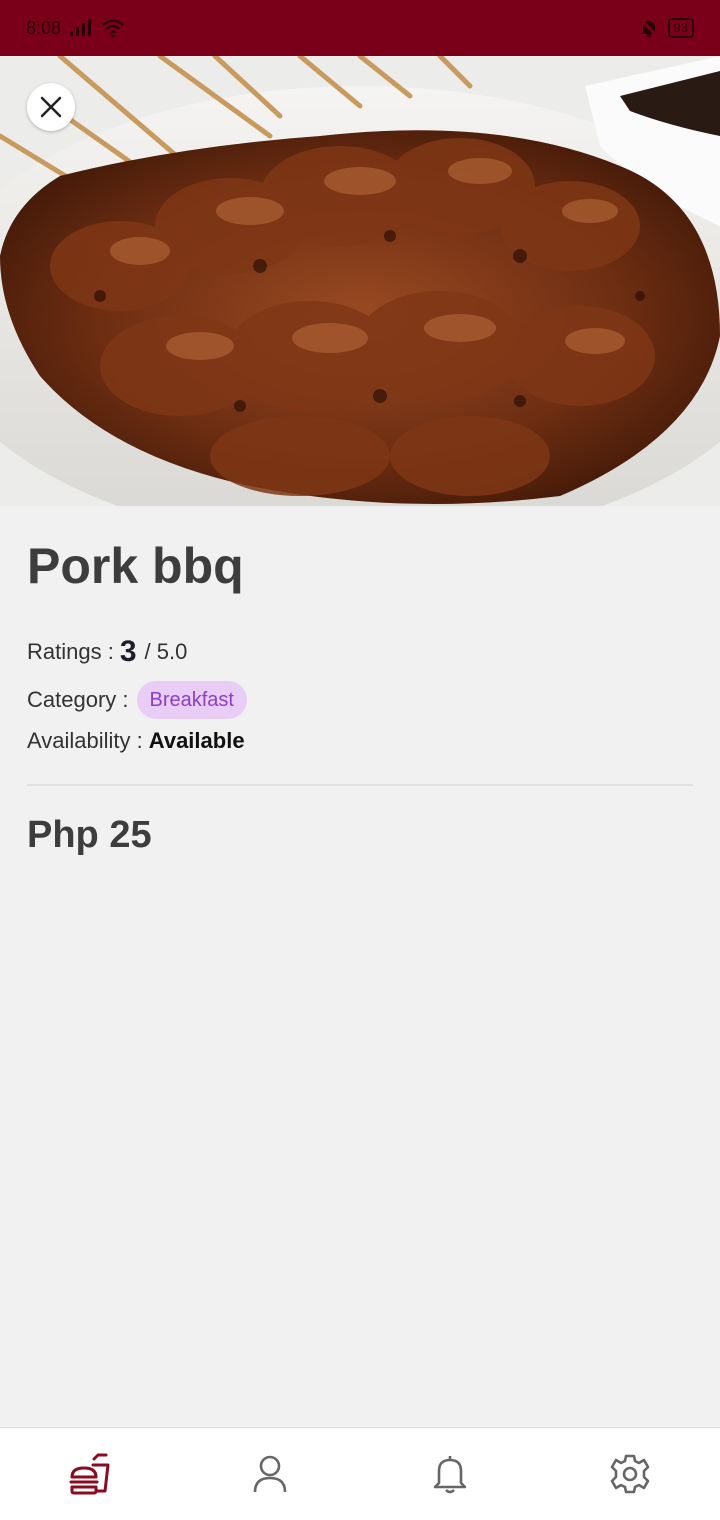 This screenshot has width=720, height=1520. I want to click on profile-icon, so click(270, 1474).